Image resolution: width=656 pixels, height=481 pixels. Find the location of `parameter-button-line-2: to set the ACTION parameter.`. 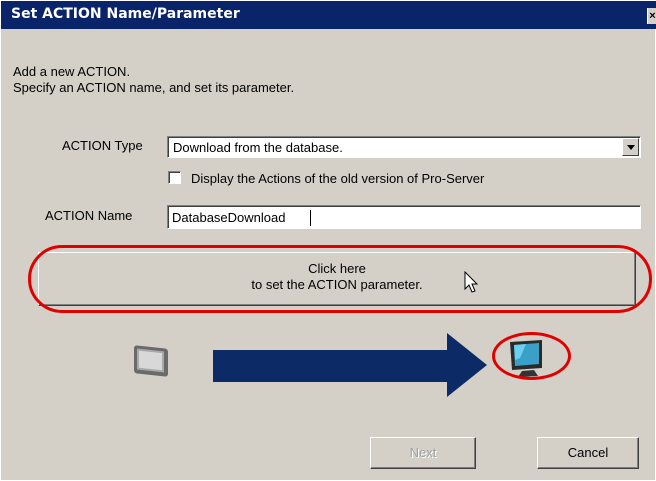

parameter-button-line-2: to set the ACTION parameter. is located at coordinates (337, 284).